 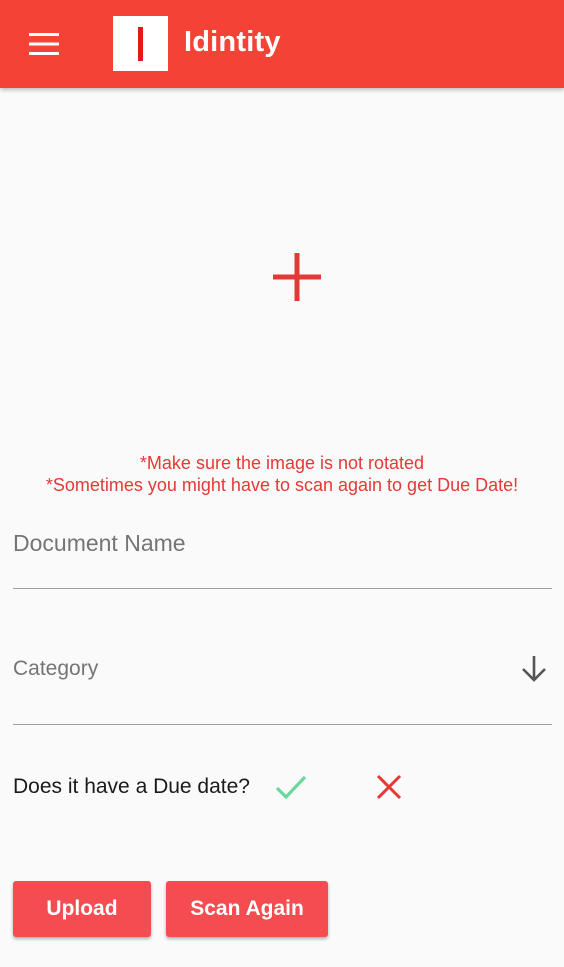 I want to click on document-name-input, so click(x=282, y=543).